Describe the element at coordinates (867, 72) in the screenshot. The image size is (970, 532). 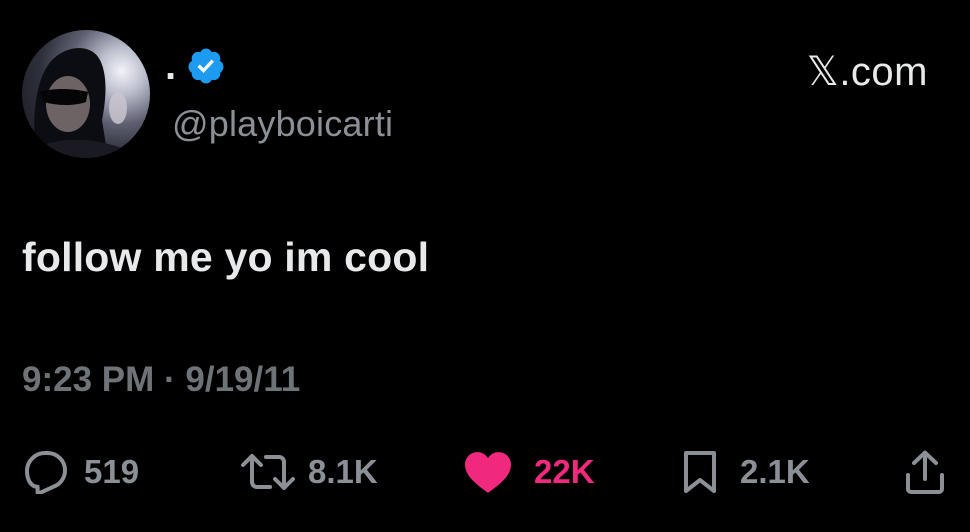
I see `x-brand-label: 𝕏.com` at that location.